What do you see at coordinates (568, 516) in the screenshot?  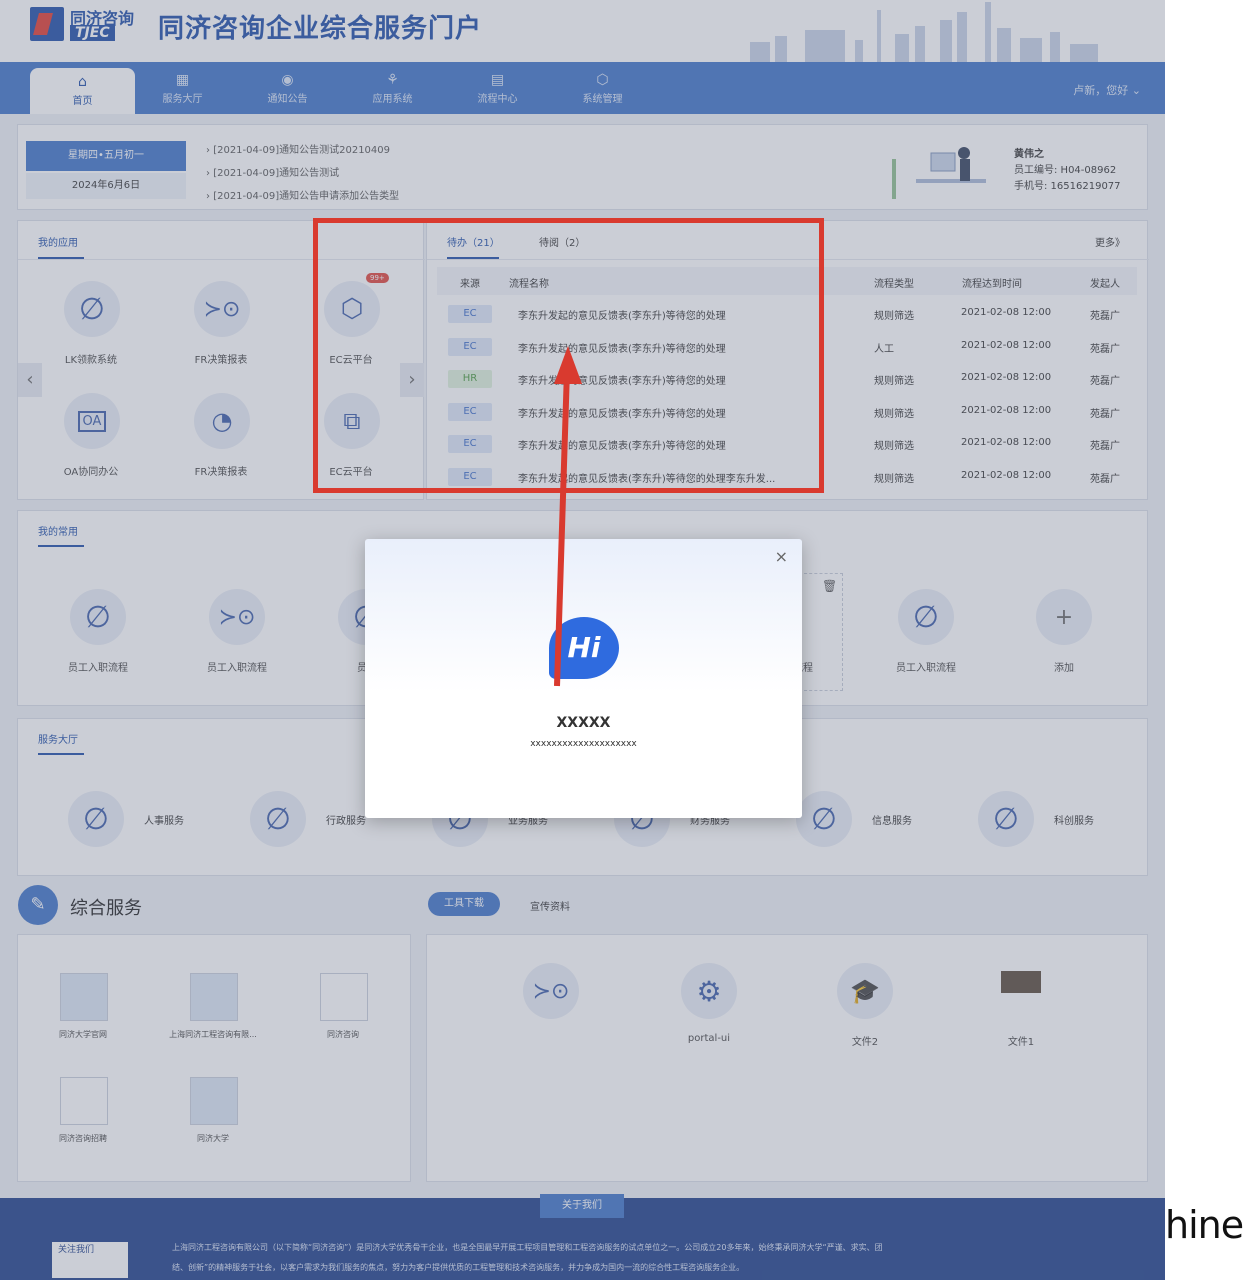 I see `annotation-arrow-icon` at bounding box center [568, 516].